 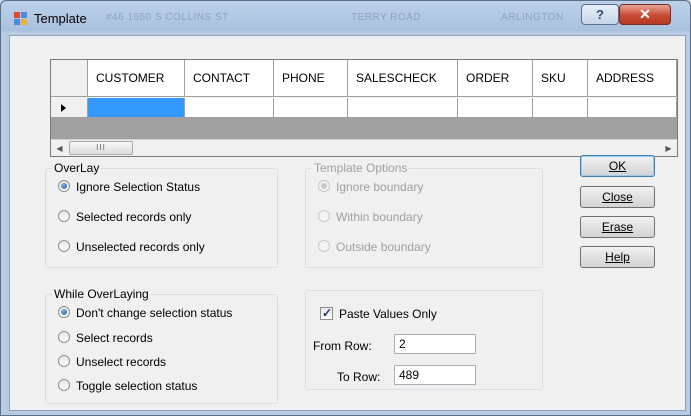 I want to click on while-overlaying-label: While OverLaying, so click(x=101, y=294).